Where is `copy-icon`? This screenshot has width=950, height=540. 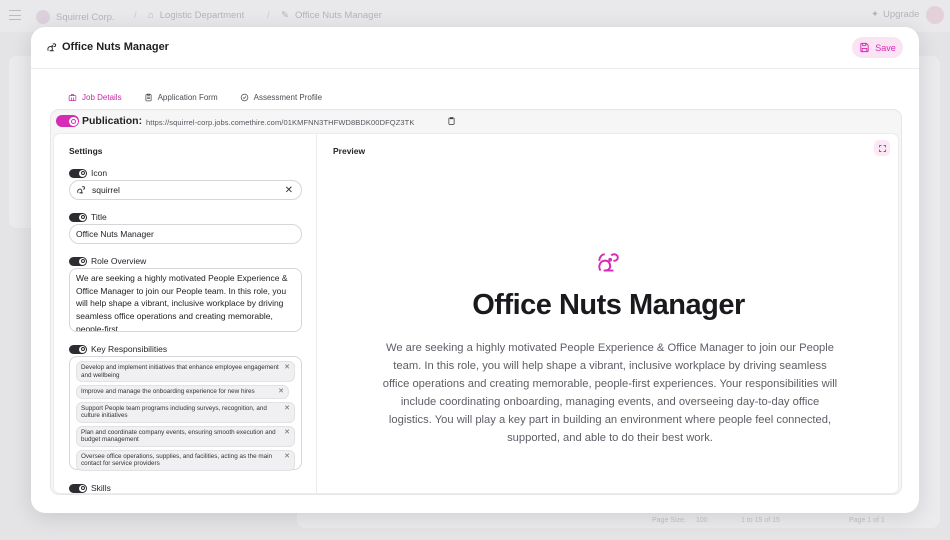
copy-icon is located at coordinates (451, 121).